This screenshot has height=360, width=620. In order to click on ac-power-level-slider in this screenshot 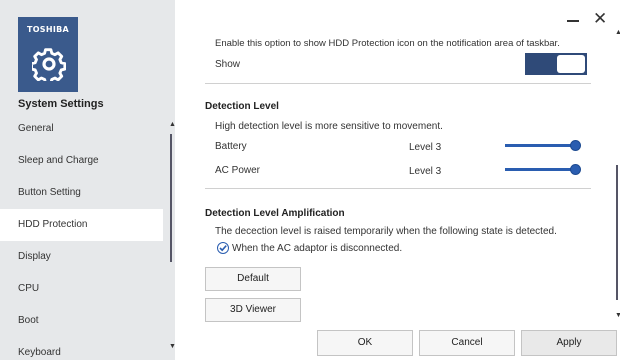, I will do `click(543, 169)`.